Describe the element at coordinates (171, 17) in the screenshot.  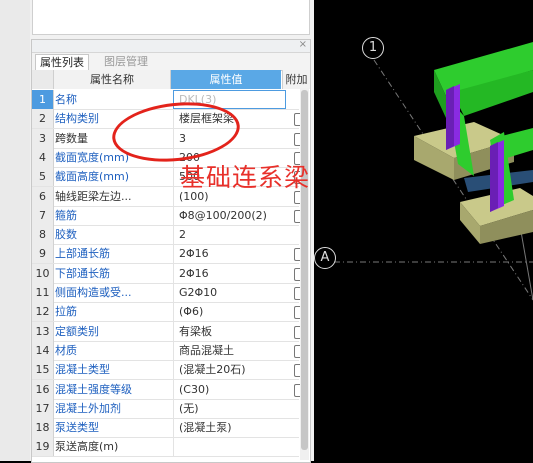
I see `upper-pane` at that location.